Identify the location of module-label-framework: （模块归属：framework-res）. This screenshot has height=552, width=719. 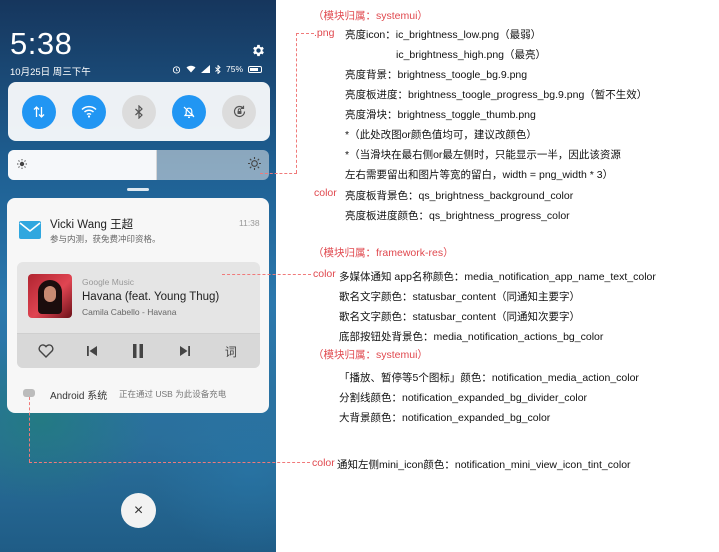
(383, 253).